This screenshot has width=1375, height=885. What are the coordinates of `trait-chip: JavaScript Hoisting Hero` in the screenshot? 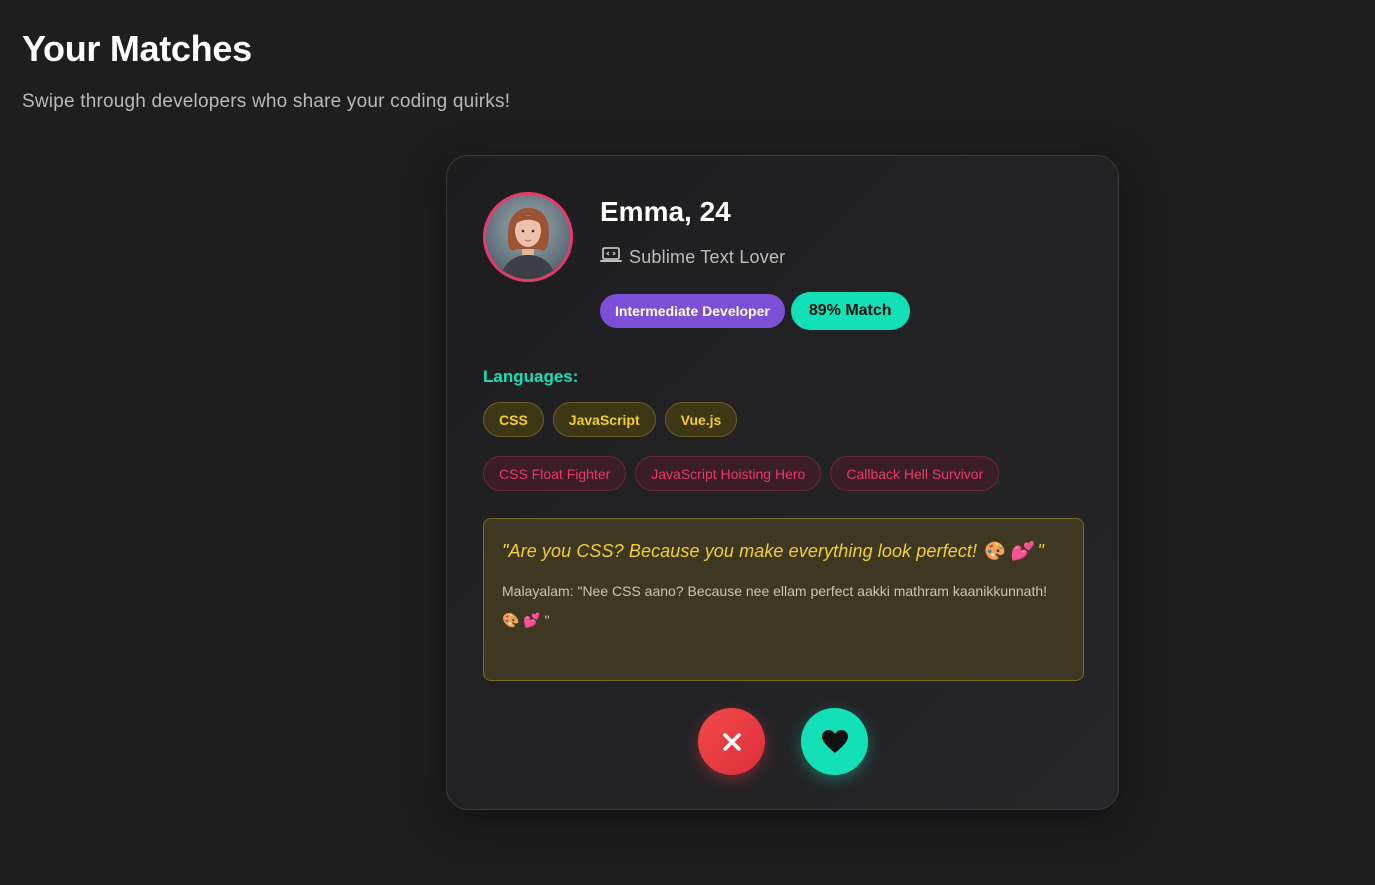 It's located at (728, 473).